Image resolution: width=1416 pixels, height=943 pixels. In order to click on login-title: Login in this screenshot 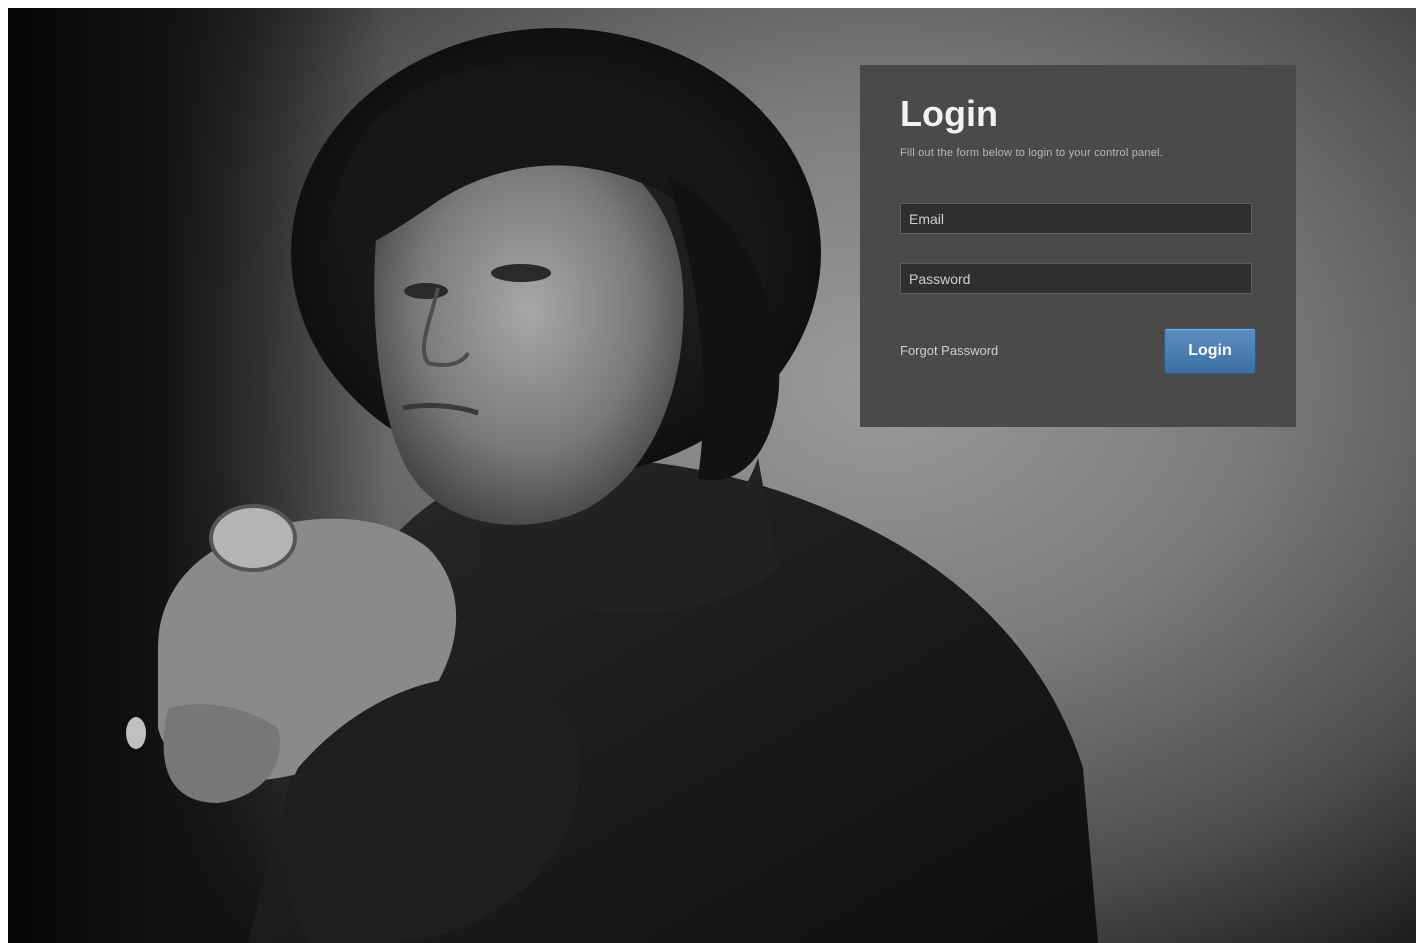, I will do `click(949, 113)`.